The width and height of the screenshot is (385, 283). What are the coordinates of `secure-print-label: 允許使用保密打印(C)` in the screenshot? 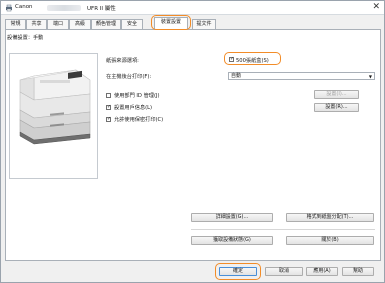 It's located at (139, 120).